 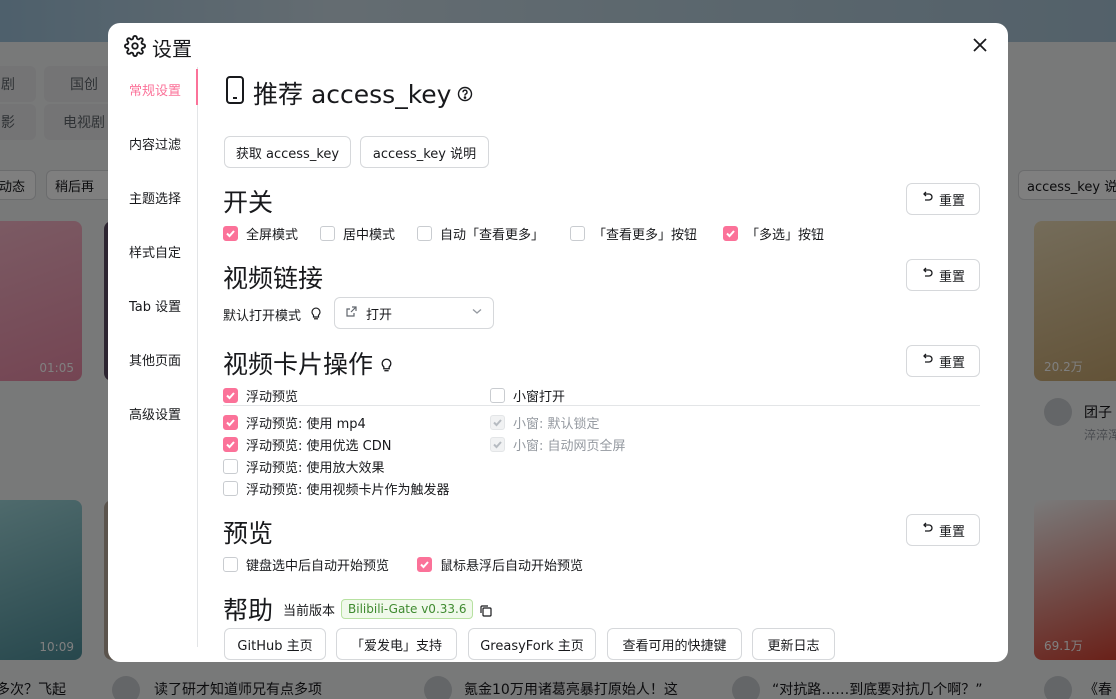 What do you see at coordinates (262, 316) in the screenshot?
I see `open-mode-label-text: 默认打开模式` at bounding box center [262, 316].